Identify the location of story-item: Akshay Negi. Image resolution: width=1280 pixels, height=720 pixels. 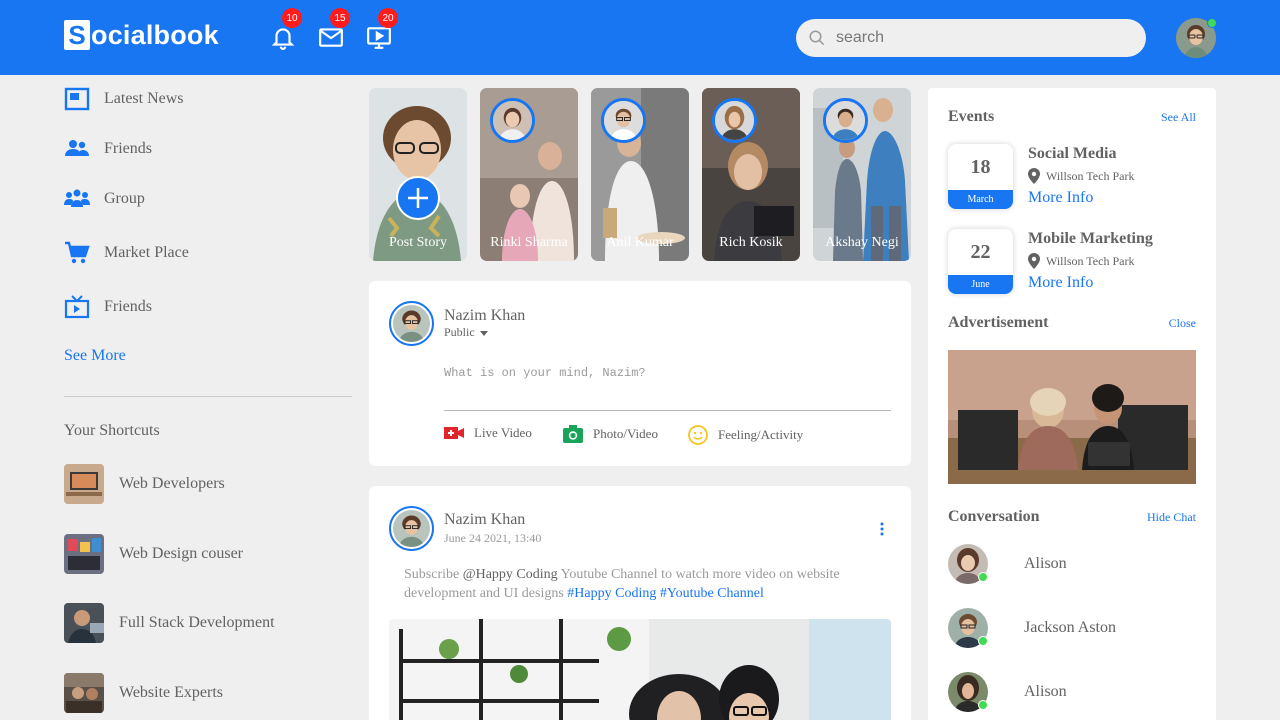
(862, 174).